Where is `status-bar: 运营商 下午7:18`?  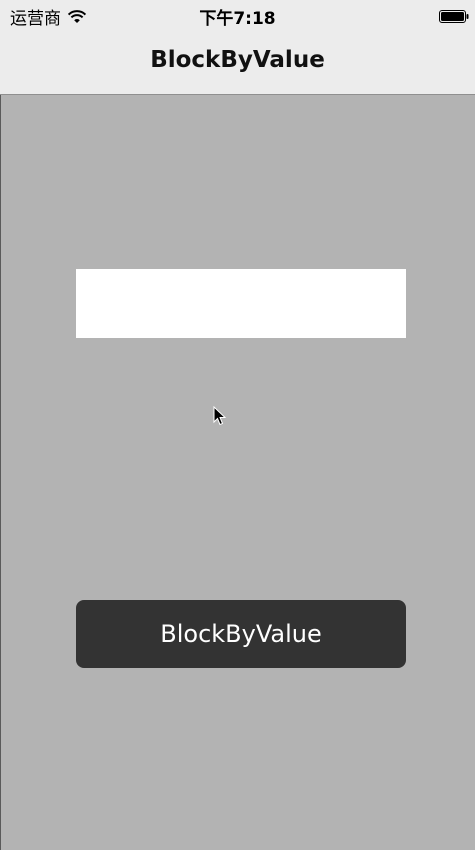
status-bar: 运营商 下午7:18 is located at coordinates (237, 15).